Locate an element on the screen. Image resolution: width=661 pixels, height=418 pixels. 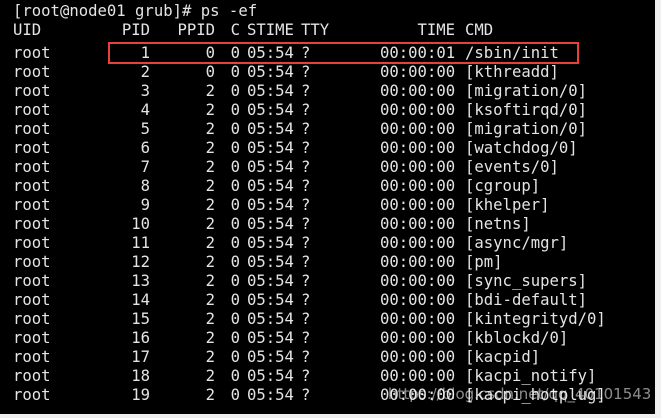
cell-cmd: [cgroup] is located at coordinates (503, 186).